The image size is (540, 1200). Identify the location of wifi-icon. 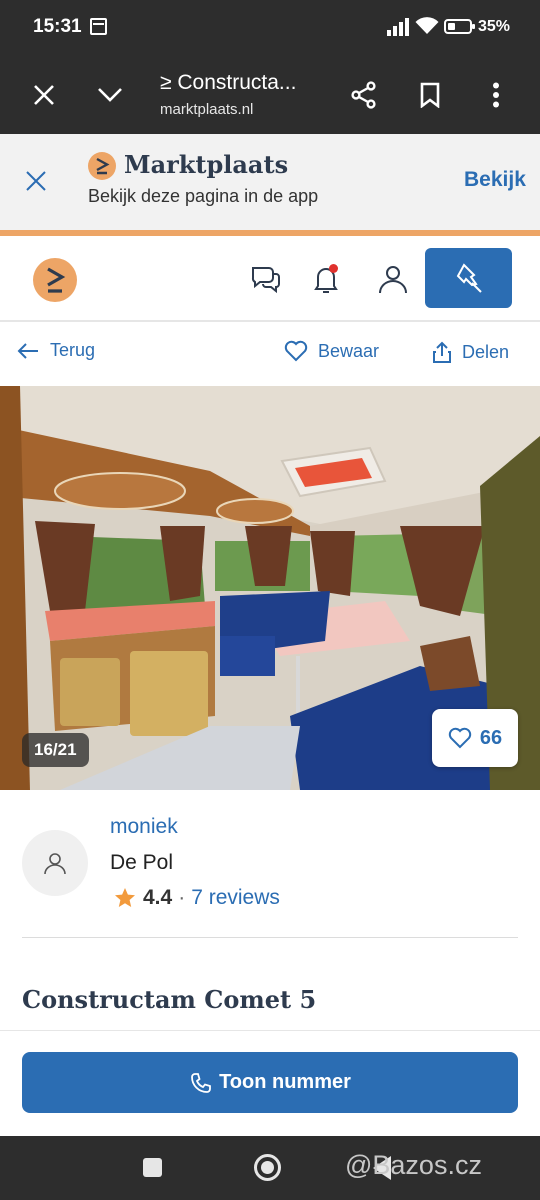
(427, 25).